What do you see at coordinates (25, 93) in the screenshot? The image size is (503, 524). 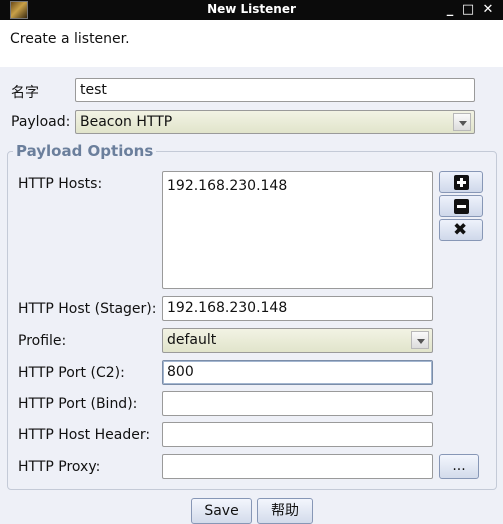 I see `name-label: 名字` at bounding box center [25, 93].